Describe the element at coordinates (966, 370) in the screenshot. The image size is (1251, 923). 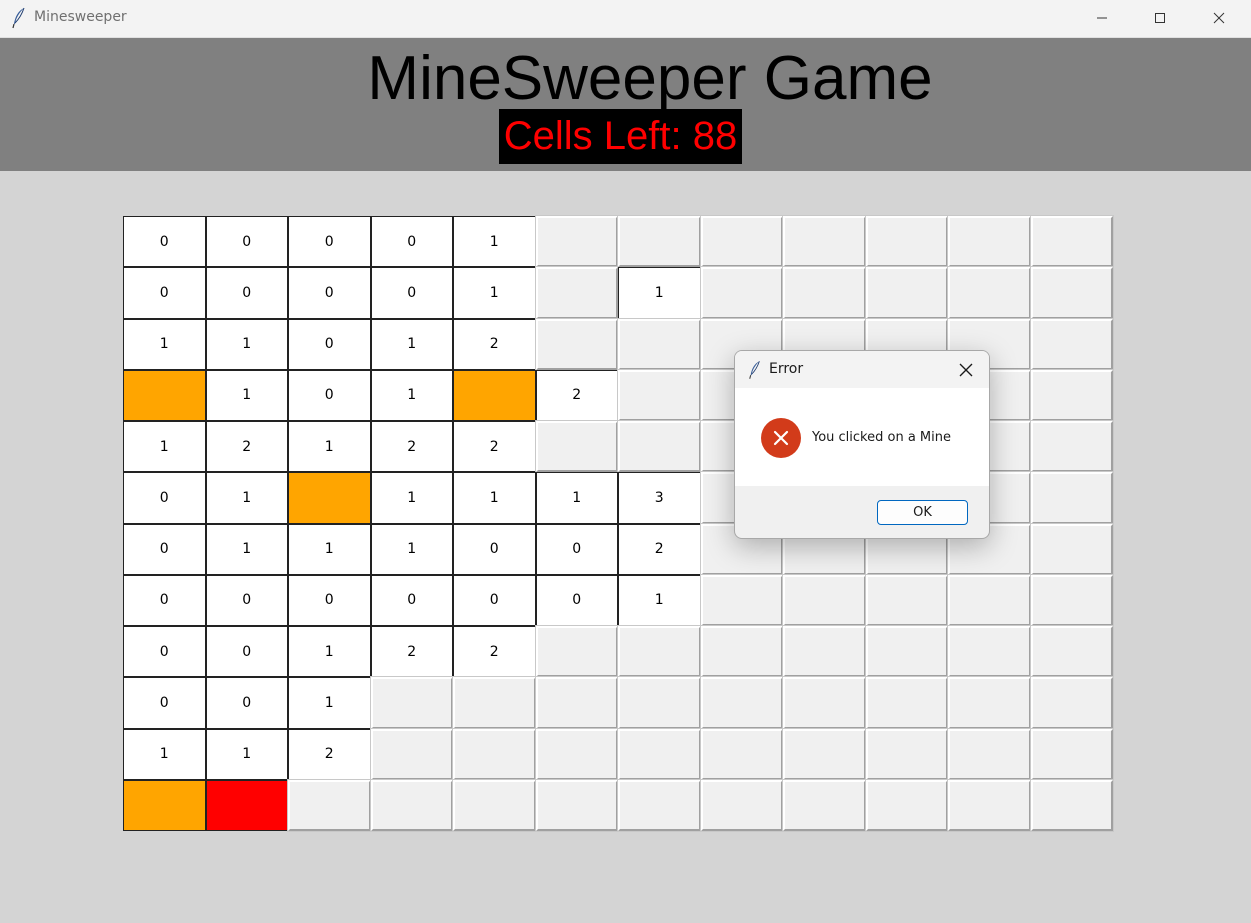
I see `dialog-close-button` at that location.